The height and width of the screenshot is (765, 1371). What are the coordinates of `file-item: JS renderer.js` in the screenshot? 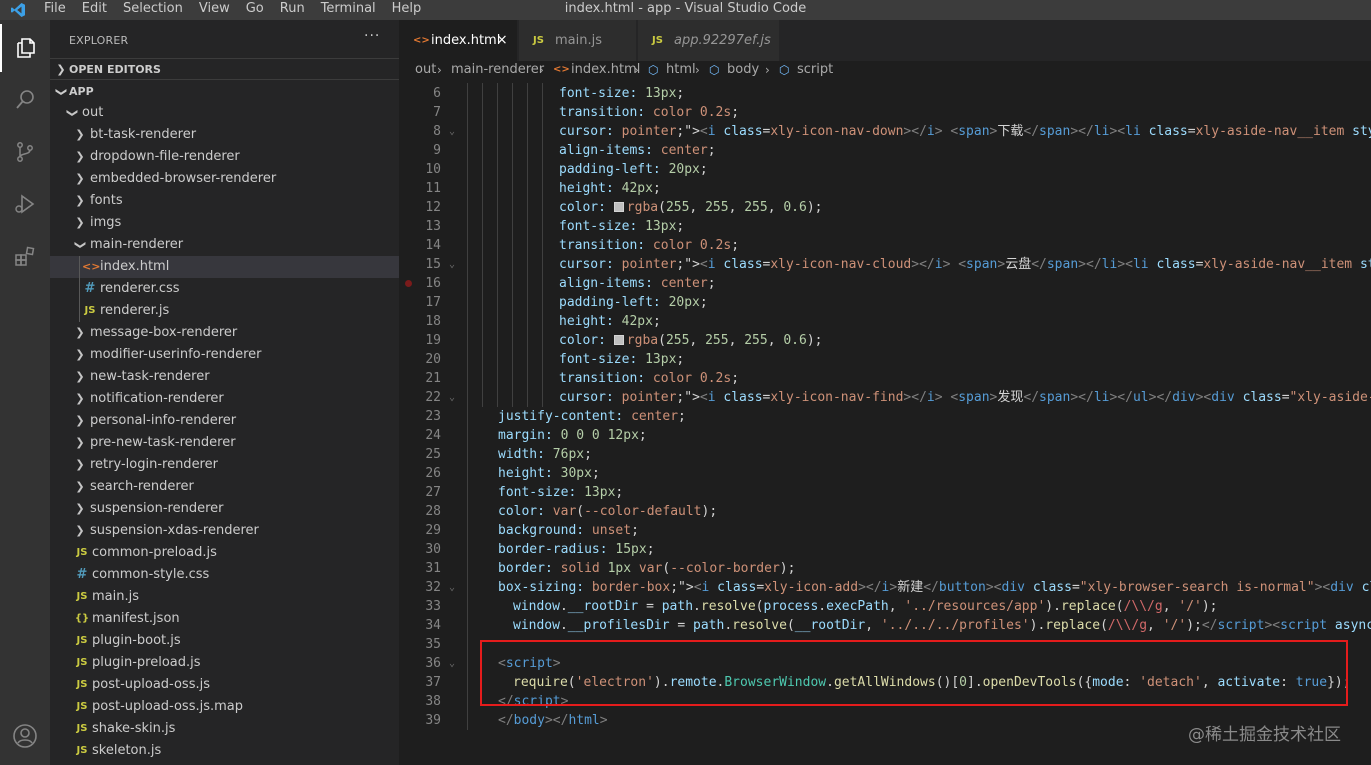 It's located at (224, 311).